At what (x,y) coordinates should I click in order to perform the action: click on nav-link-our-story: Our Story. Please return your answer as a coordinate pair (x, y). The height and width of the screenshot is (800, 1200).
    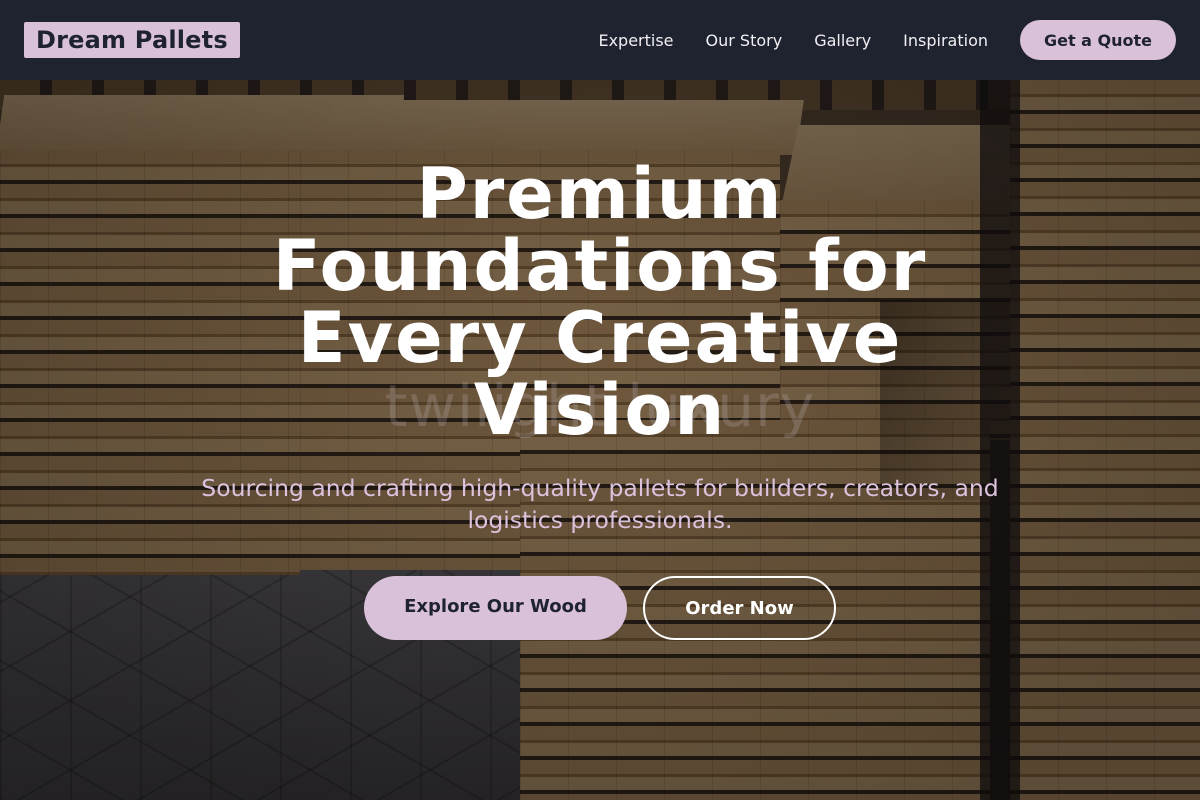
    Looking at the image, I should click on (744, 40).